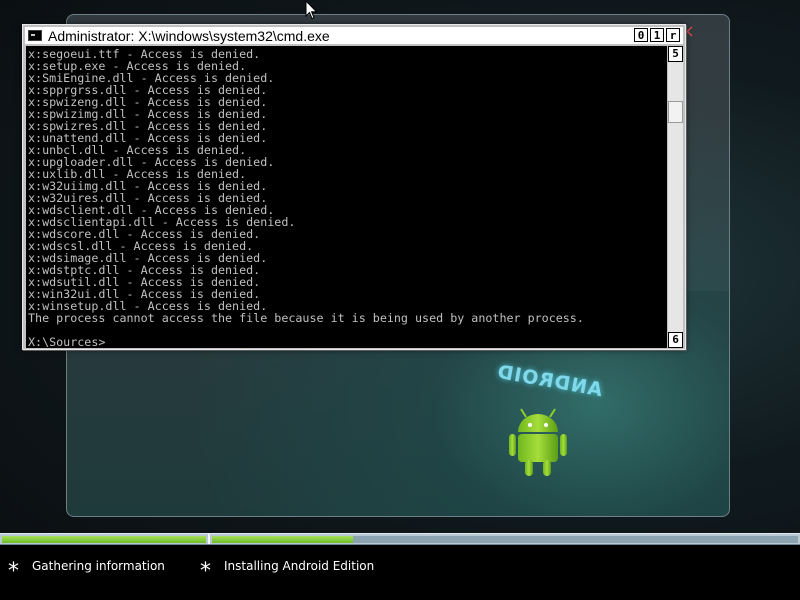 The height and width of the screenshot is (600, 800). I want to click on window-controls: 0 1 r, so click(657, 35).